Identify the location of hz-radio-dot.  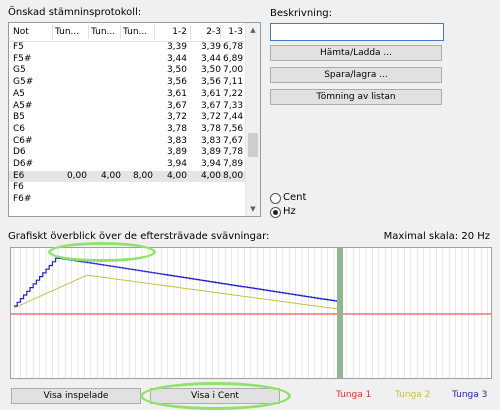
(275, 212).